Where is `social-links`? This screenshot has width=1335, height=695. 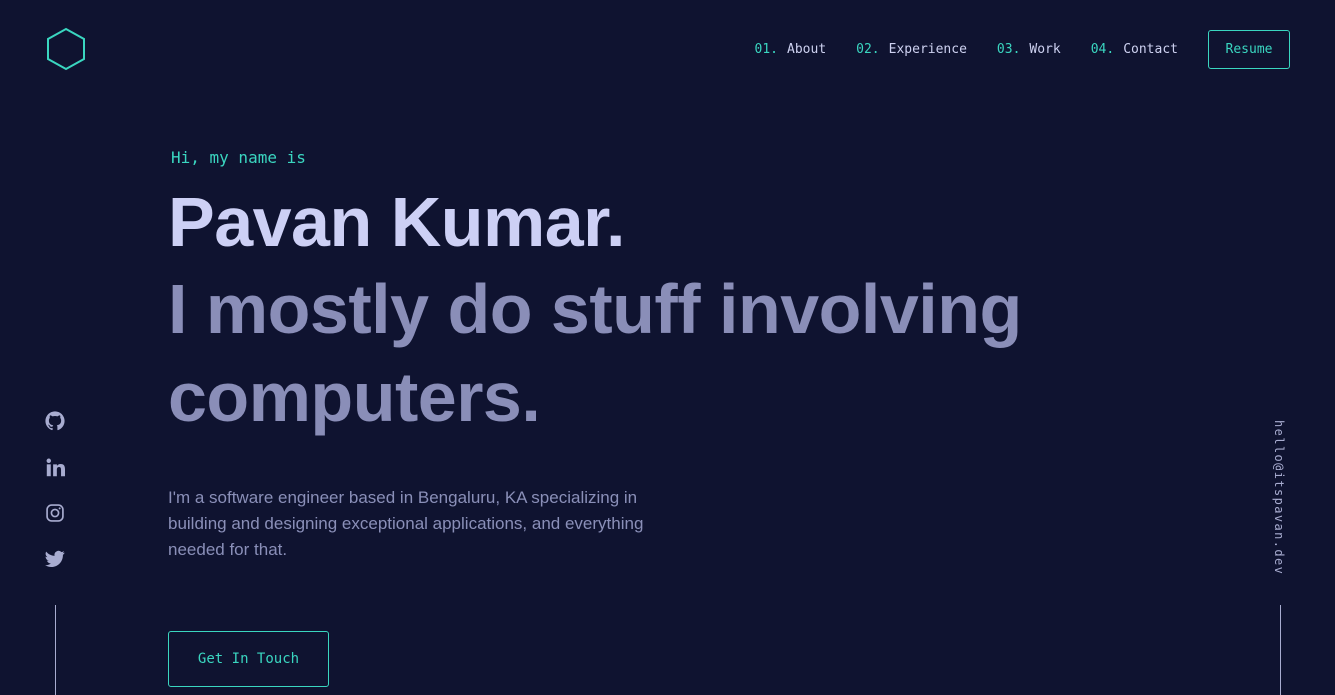
social-links is located at coordinates (55, 502).